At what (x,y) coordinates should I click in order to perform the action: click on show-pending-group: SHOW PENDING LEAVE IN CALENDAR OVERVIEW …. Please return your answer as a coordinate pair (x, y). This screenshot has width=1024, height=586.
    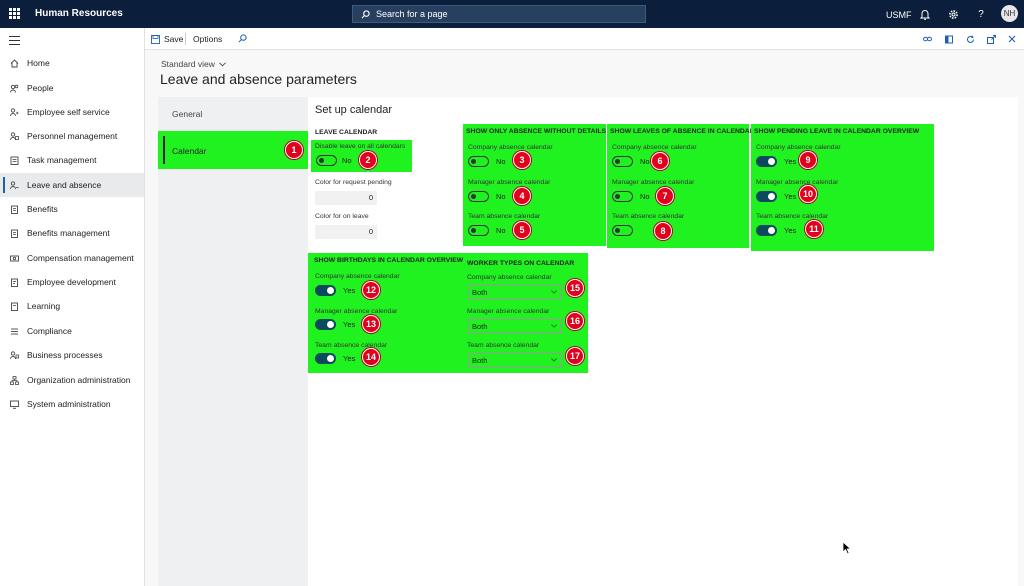
    Looking at the image, I should click on (842, 187).